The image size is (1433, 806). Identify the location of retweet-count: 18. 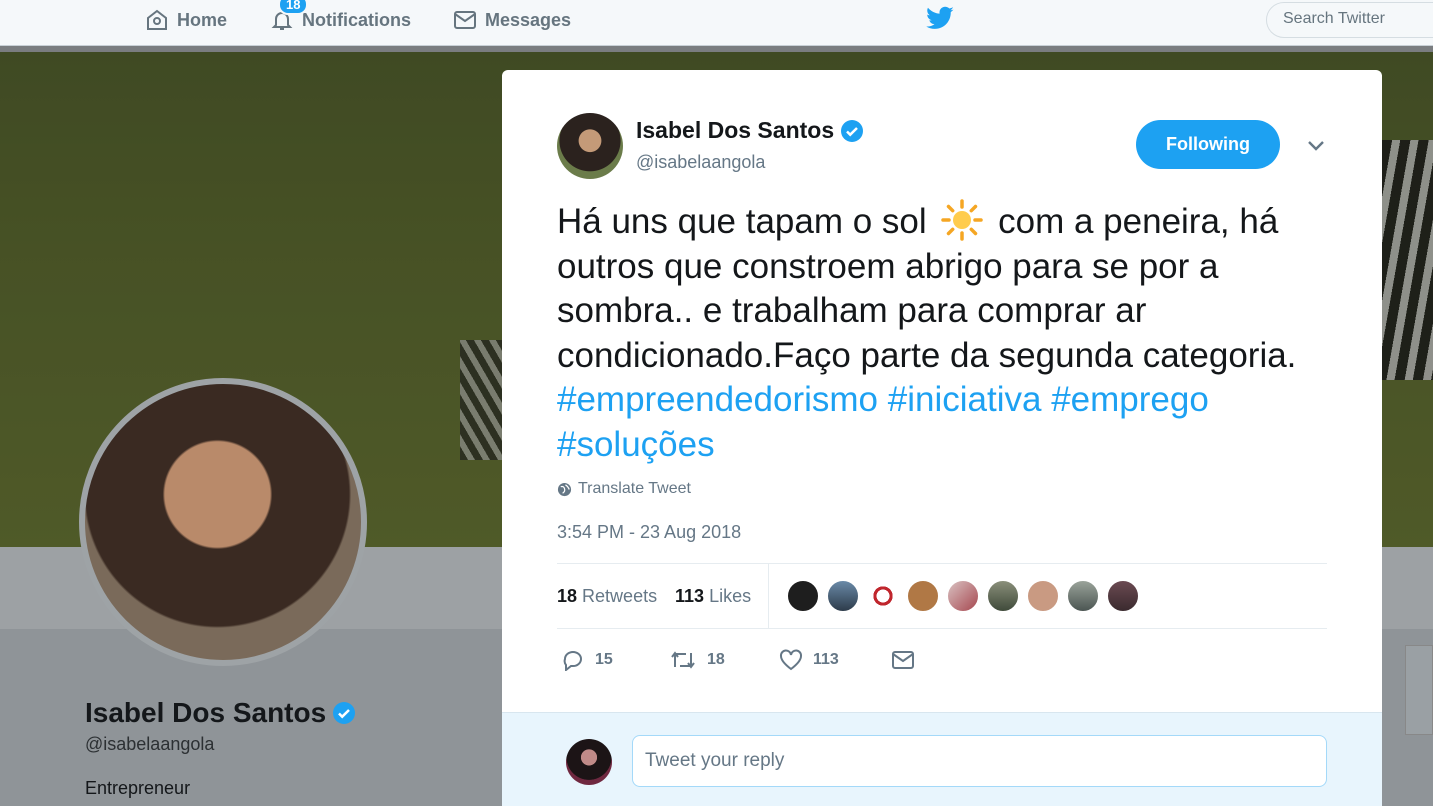
(716, 659).